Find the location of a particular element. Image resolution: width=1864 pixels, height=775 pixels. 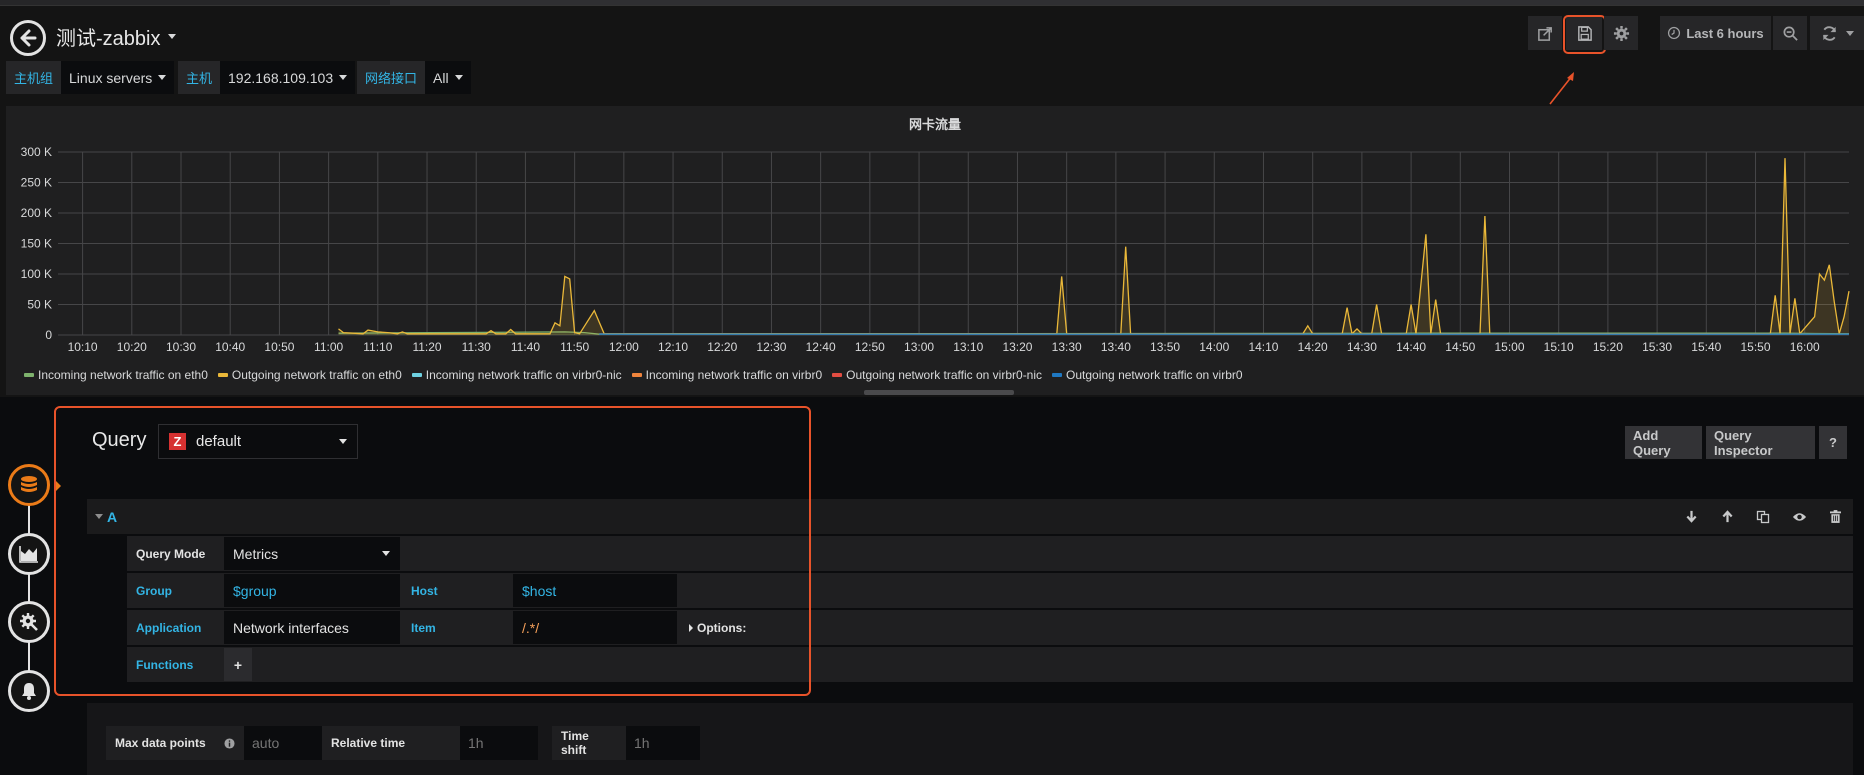

share-icon is located at coordinates (1544, 33).